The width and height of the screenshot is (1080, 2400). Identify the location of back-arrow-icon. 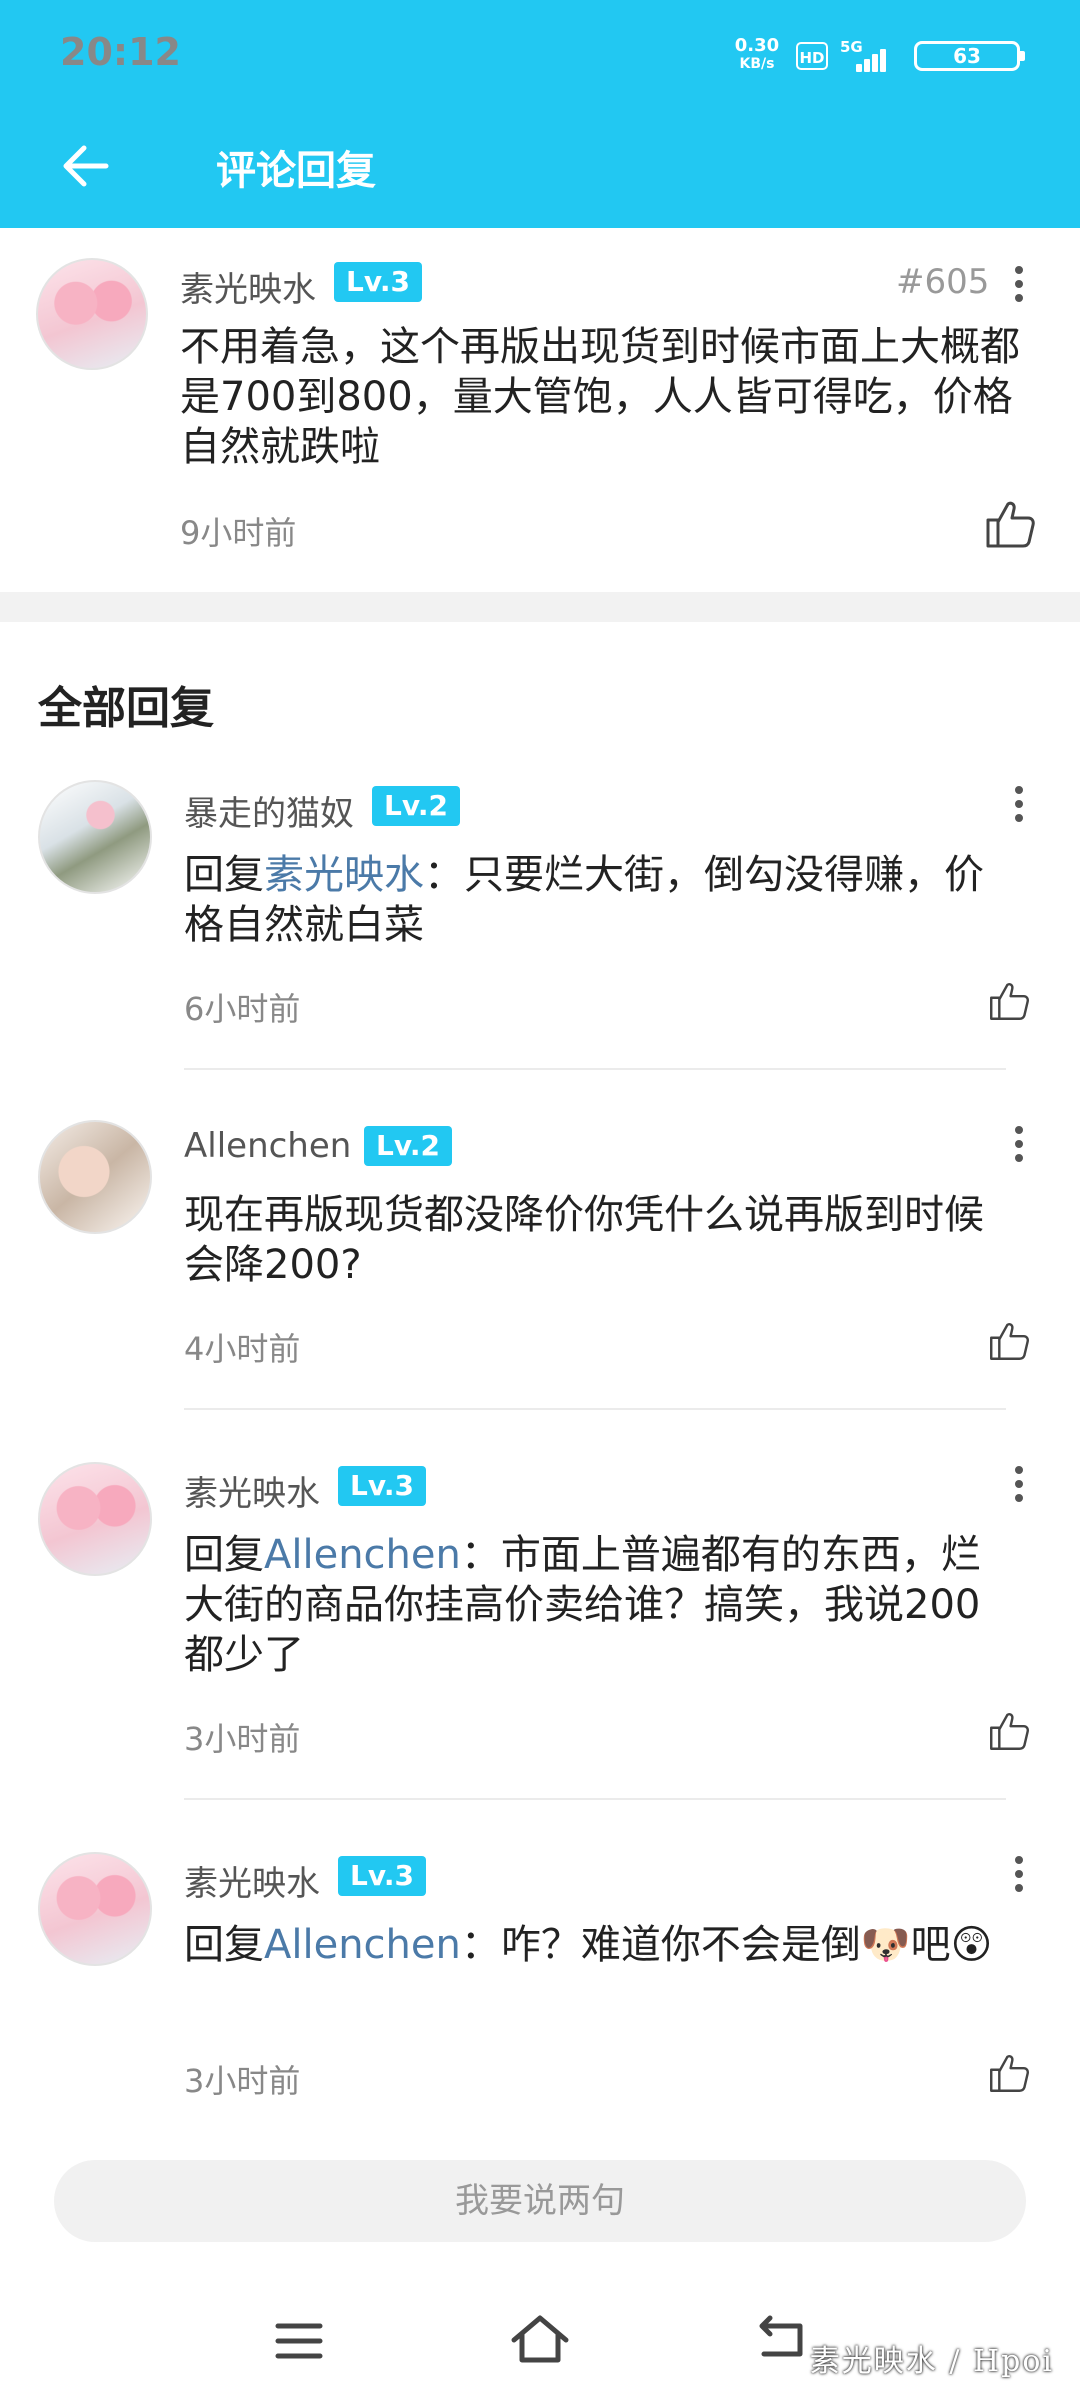
(86, 166).